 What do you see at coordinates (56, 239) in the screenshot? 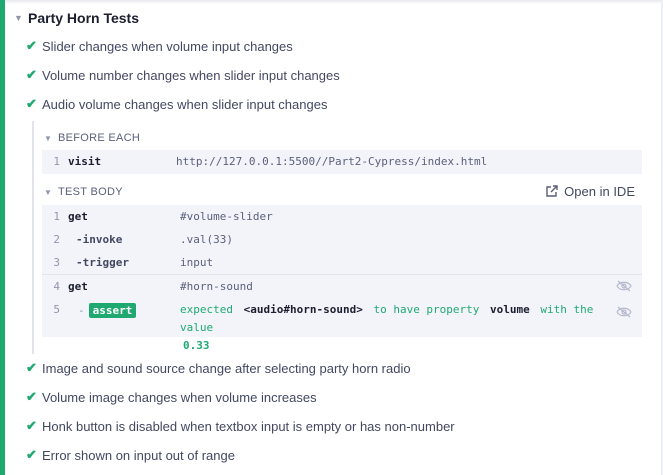
I see `command-number: 2` at bounding box center [56, 239].